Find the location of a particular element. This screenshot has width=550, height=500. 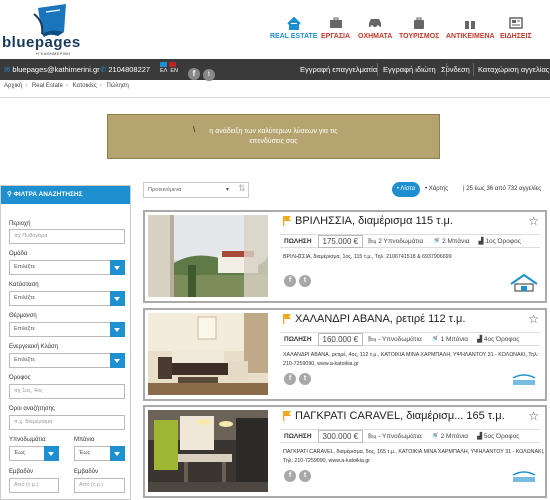

sort-order-icon: ⇅ is located at coordinates (242, 188).